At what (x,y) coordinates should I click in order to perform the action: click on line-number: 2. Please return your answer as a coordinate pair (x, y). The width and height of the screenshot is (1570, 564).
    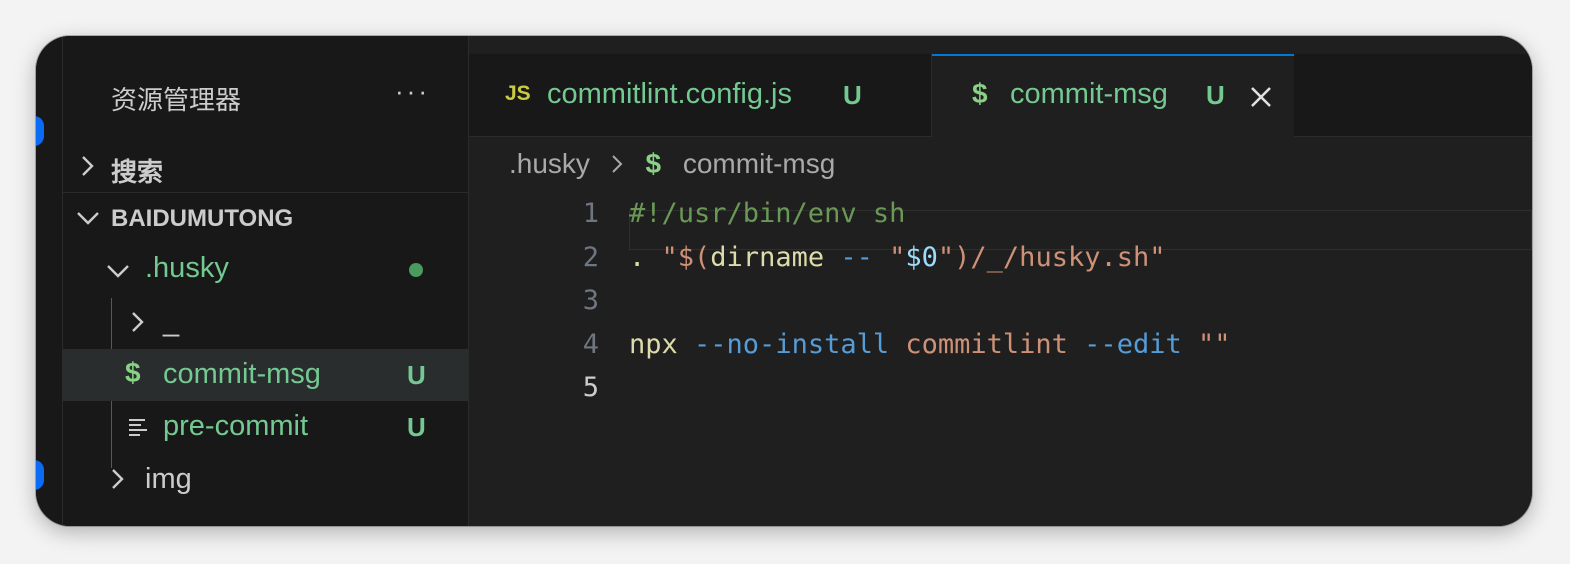
    Looking at the image, I should click on (590, 257).